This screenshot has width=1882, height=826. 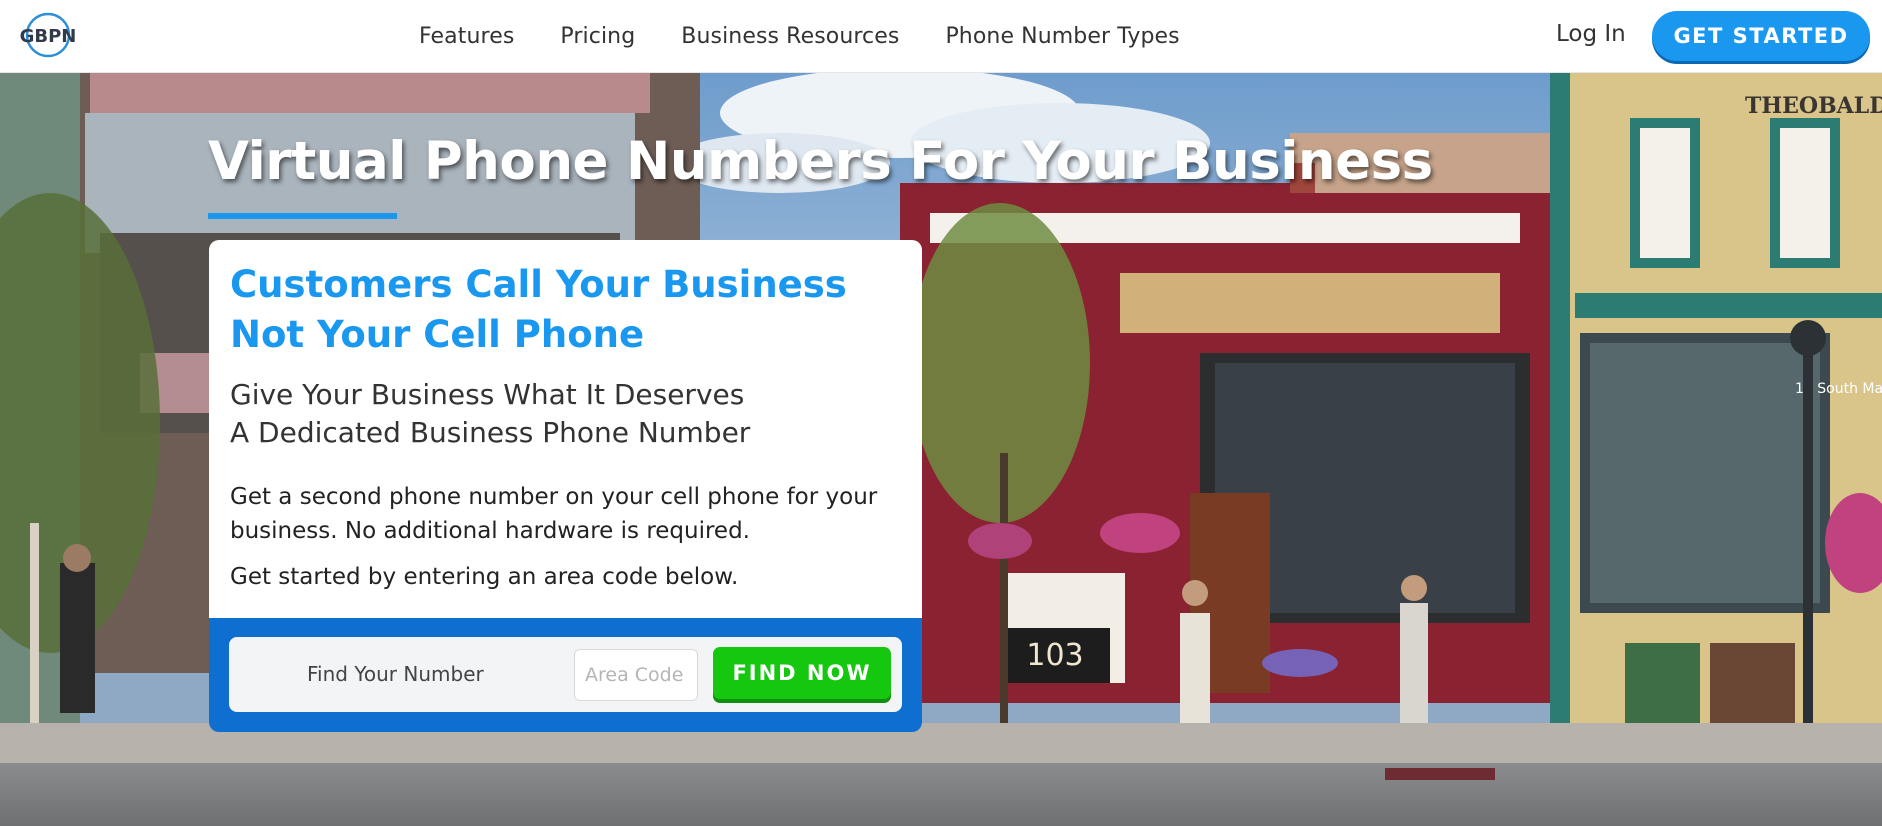 I want to click on title-underline, so click(x=302, y=216).